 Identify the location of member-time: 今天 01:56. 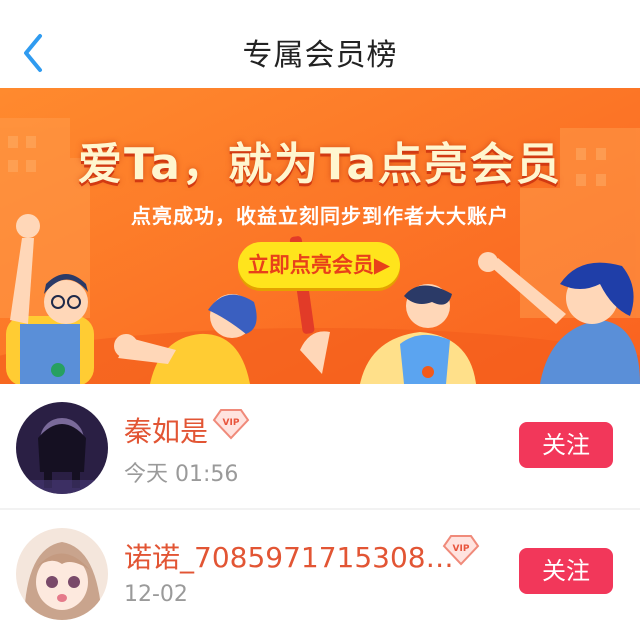
(181, 474).